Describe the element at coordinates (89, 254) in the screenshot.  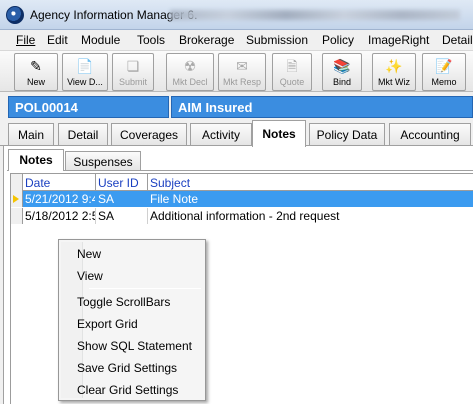
I see `menu-item-new: New` at that location.